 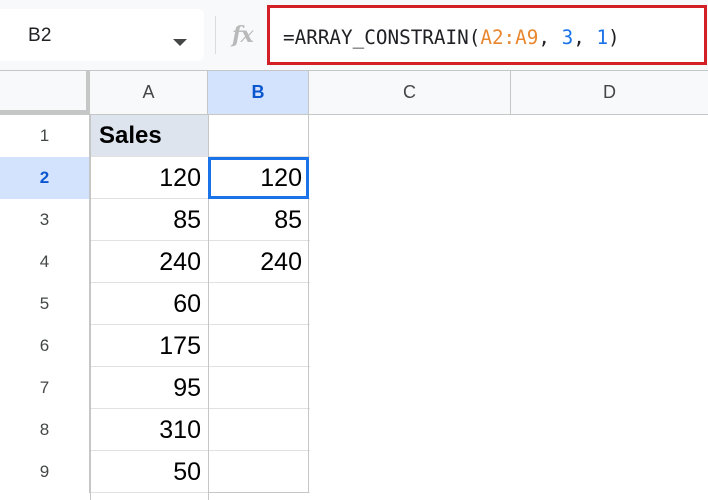 I want to click on cell-reference: B2, so click(x=40, y=35).